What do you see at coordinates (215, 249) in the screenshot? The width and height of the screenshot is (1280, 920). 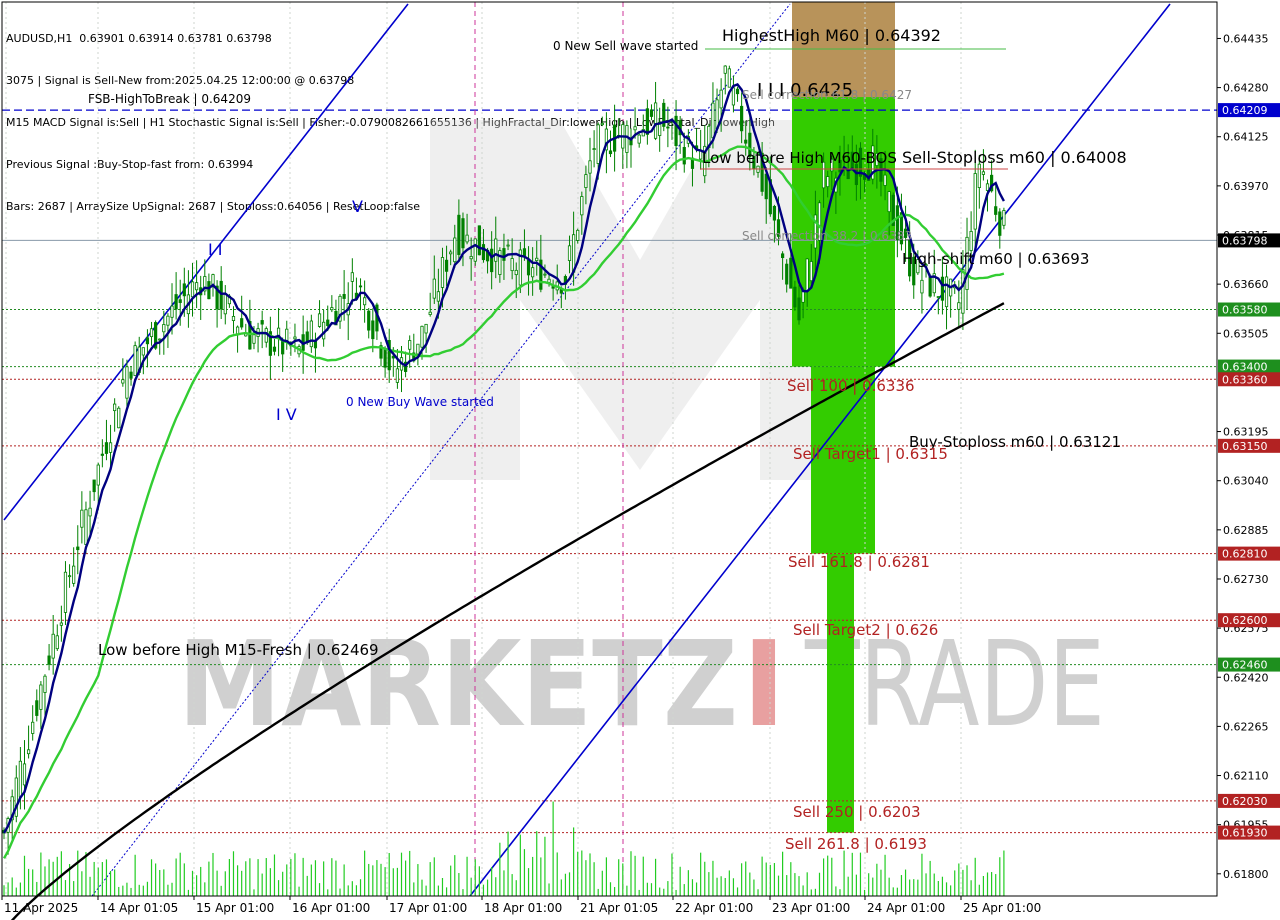 I see `chart-annotation: I I` at bounding box center [215, 249].